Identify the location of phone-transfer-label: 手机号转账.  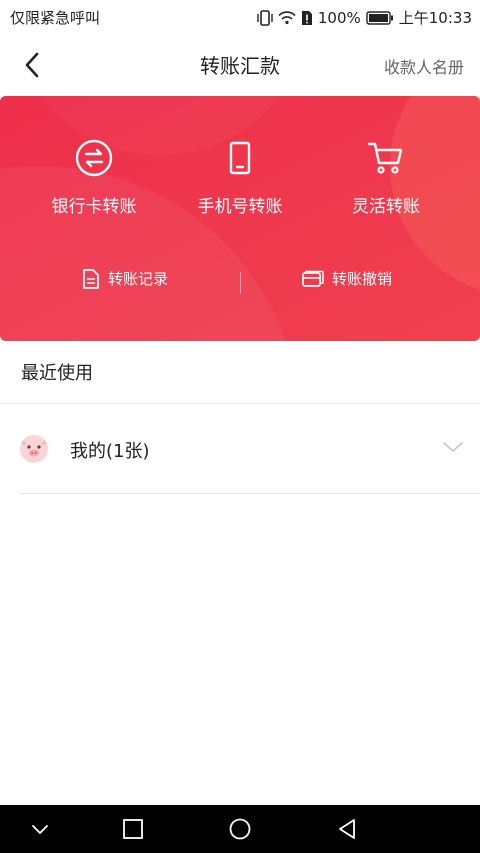
(240, 207).